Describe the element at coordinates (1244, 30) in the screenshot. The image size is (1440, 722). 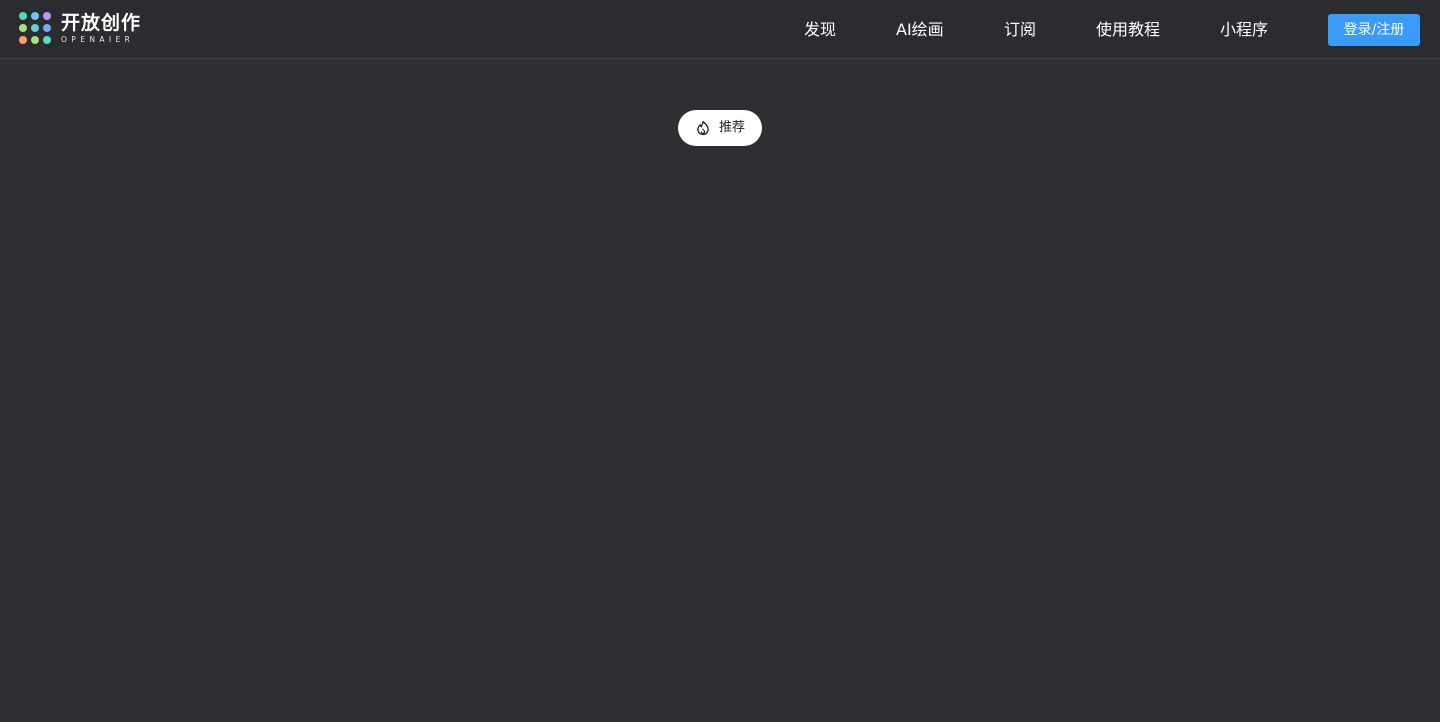
I see `nav-item-mini-program: 小程序` at that location.